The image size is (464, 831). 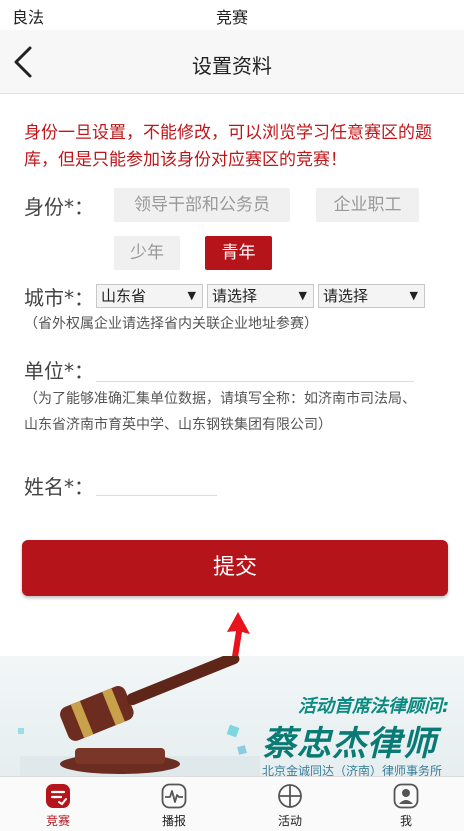 What do you see at coordinates (289, 821) in the screenshot?
I see `tab-label: 活动` at bounding box center [289, 821].